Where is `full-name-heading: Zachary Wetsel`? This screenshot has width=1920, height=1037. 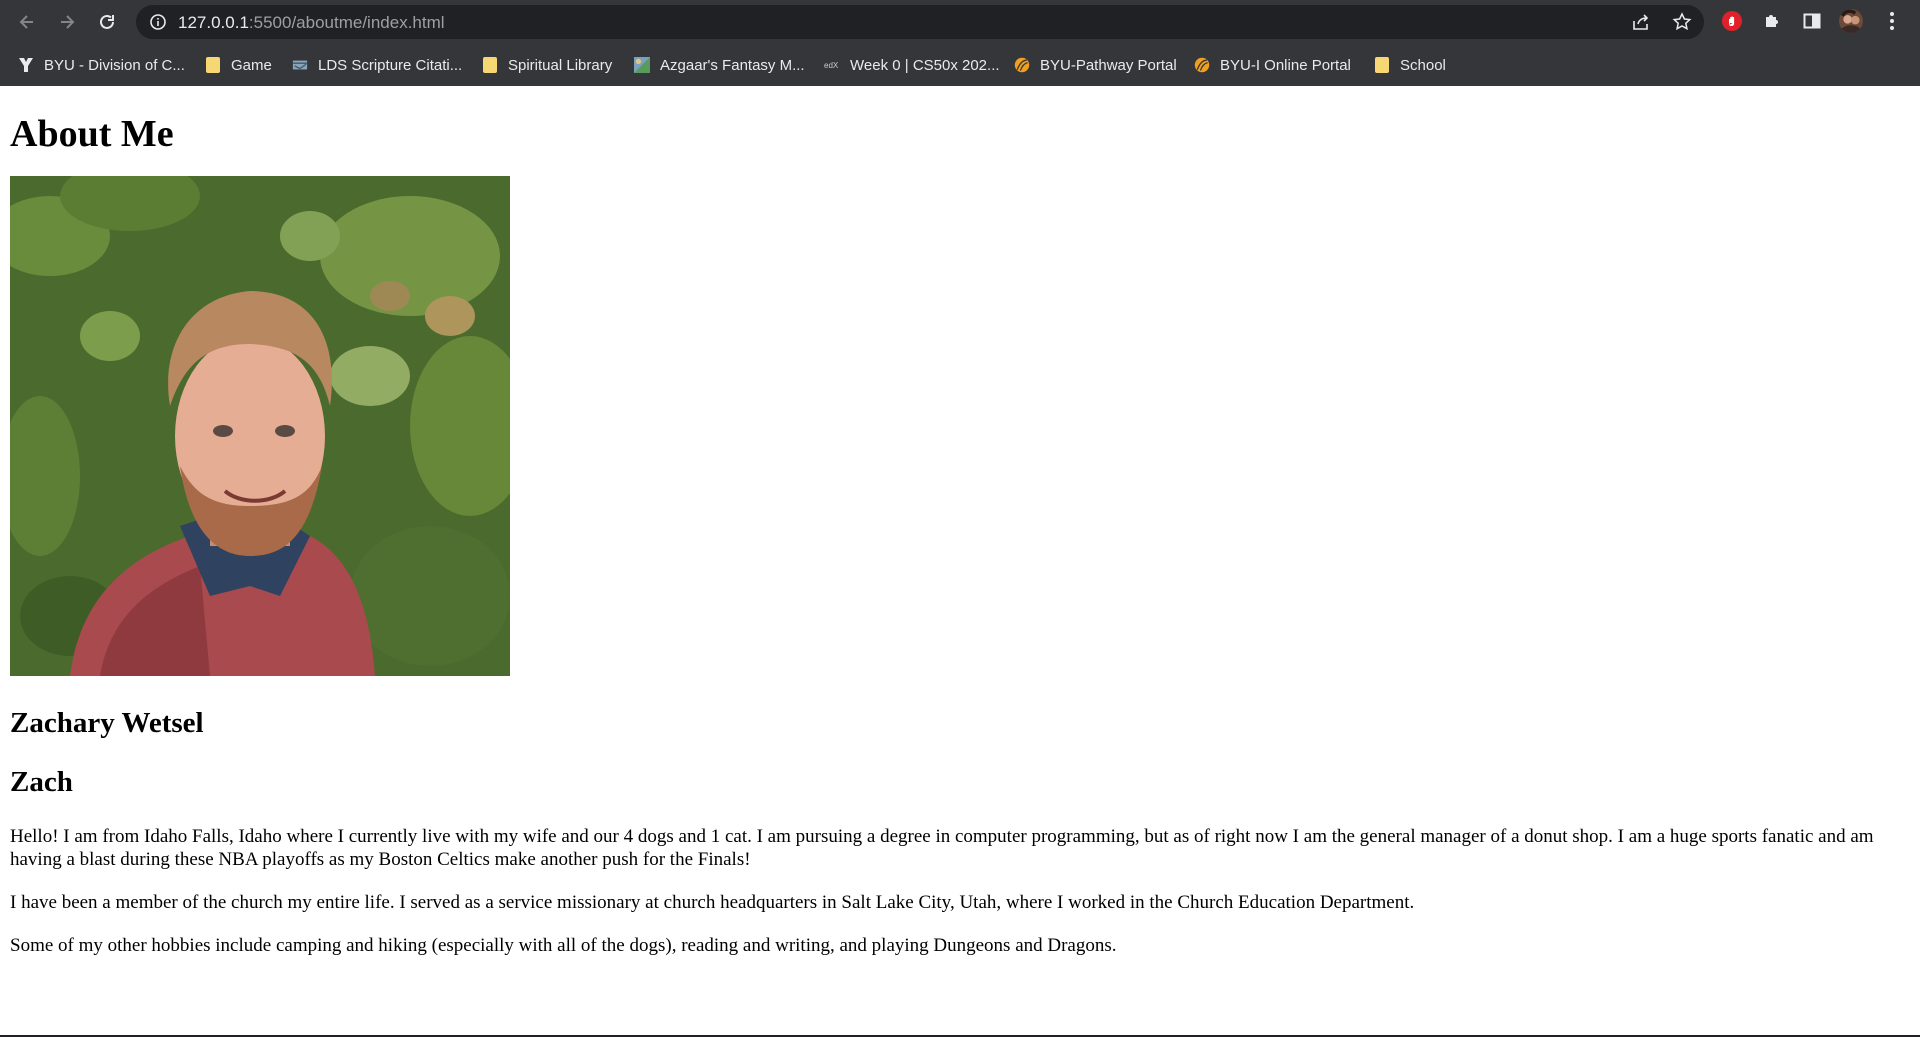 full-name-heading: Zachary Wetsel is located at coordinates (107, 723).